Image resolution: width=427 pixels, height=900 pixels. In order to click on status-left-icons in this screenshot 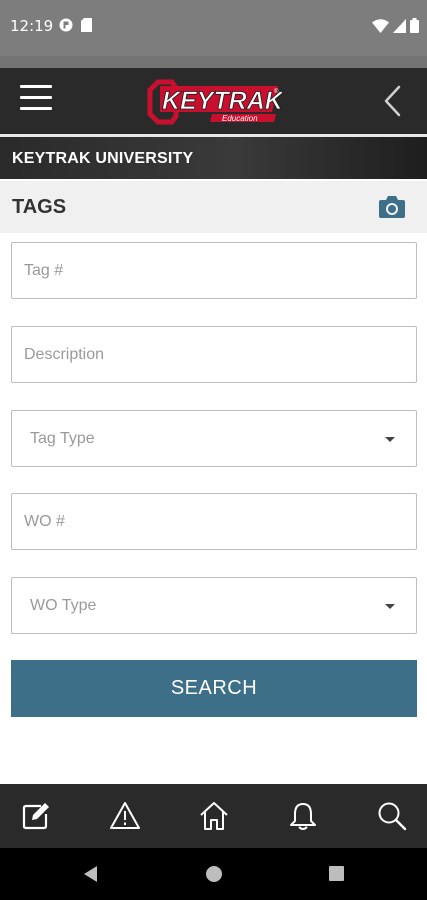, I will do `click(75, 25)`.